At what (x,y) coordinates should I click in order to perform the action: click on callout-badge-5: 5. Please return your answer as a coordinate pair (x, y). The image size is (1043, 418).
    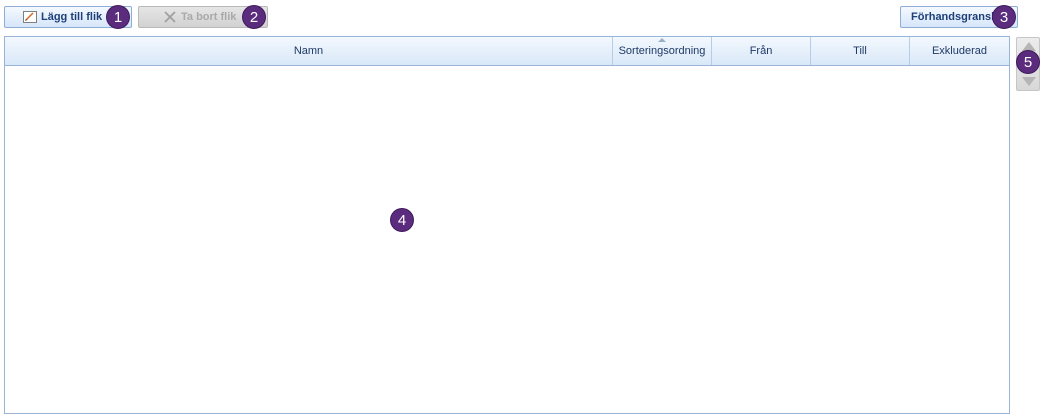
    Looking at the image, I should click on (1028, 62).